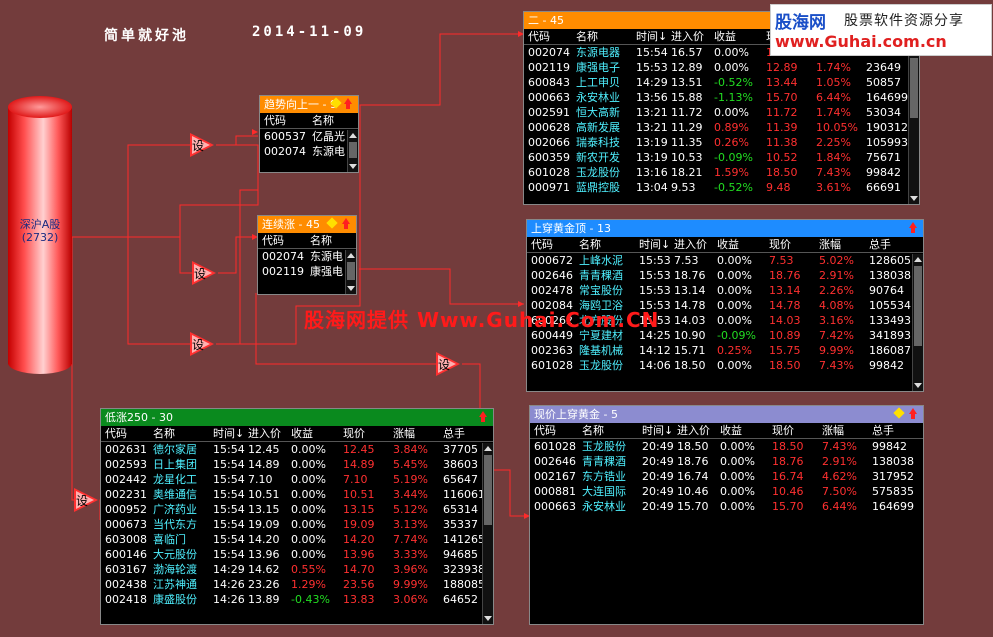  What do you see at coordinates (725, 290) in the screenshot?
I see `table-row: 002478 常宝股份 15:53 13.14 0.00% 13.14 2.26% 90764` at bounding box center [725, 290].